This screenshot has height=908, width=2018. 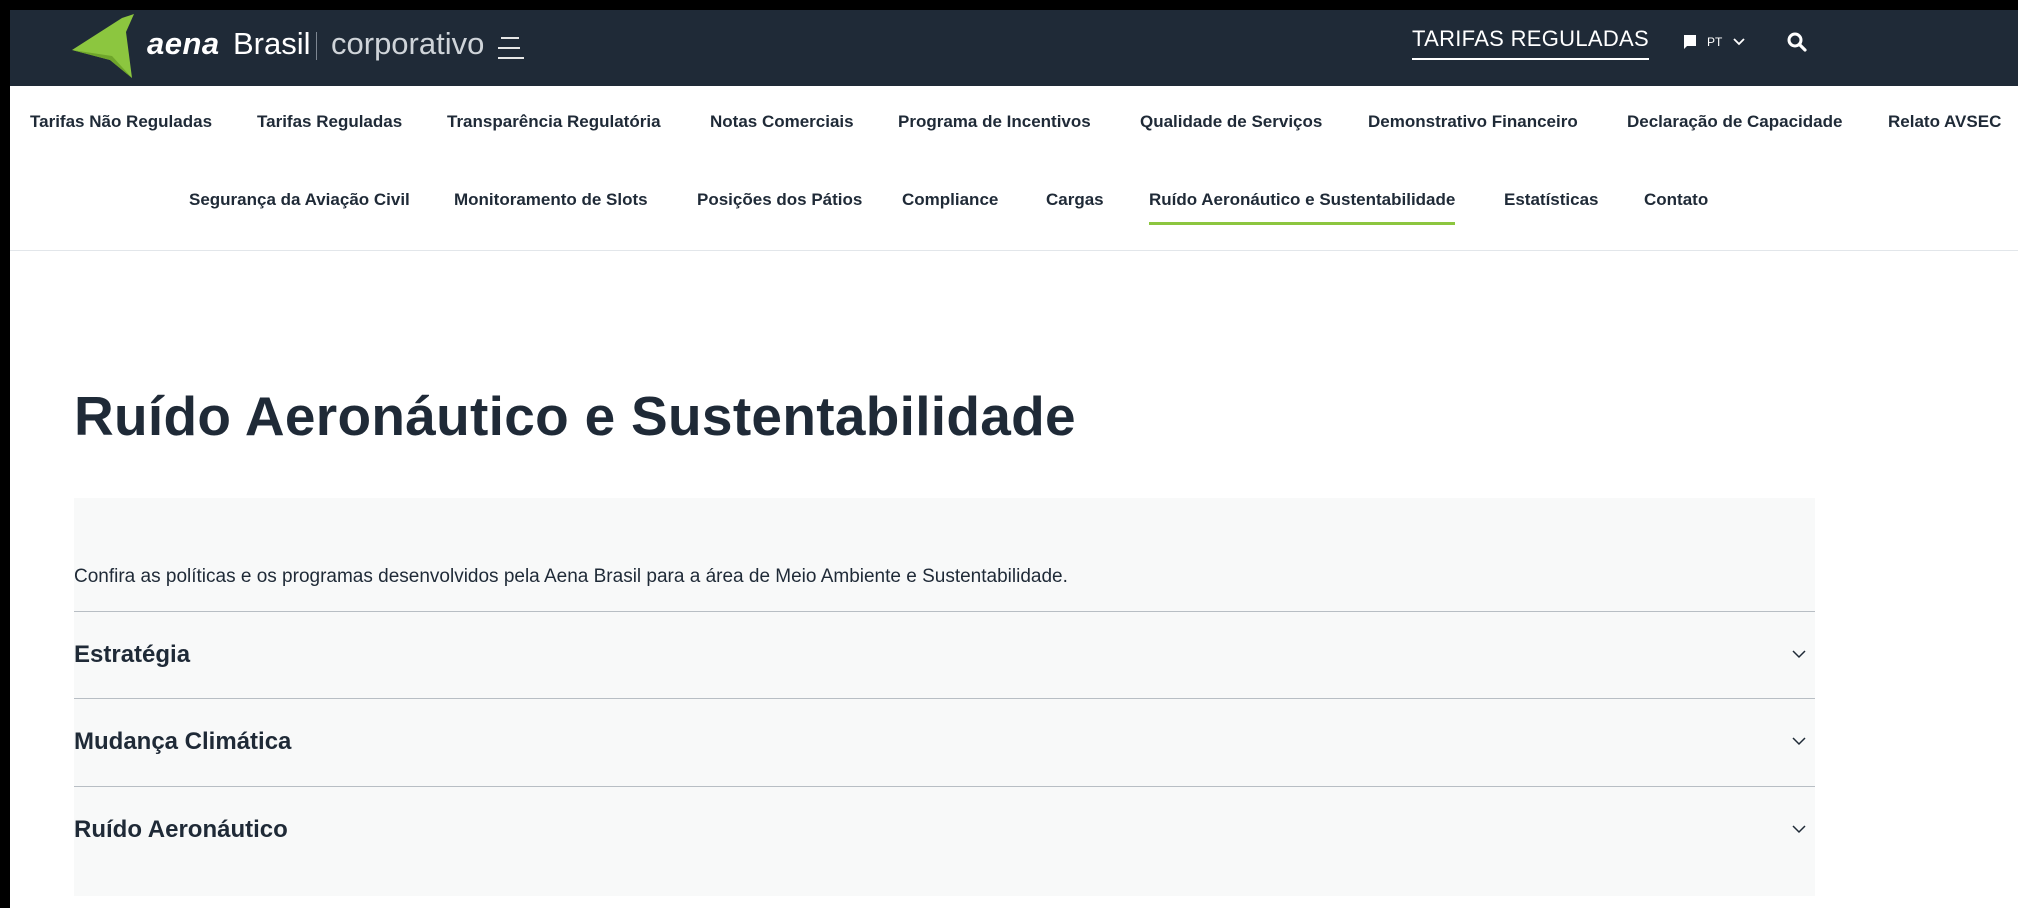 What do you see at coordinates (1473, 128) in the screenshot?
I see `nav-item-demonstrativo-financeiro: Demonstrativo Financeiro` at bounding box center [1473, 128].